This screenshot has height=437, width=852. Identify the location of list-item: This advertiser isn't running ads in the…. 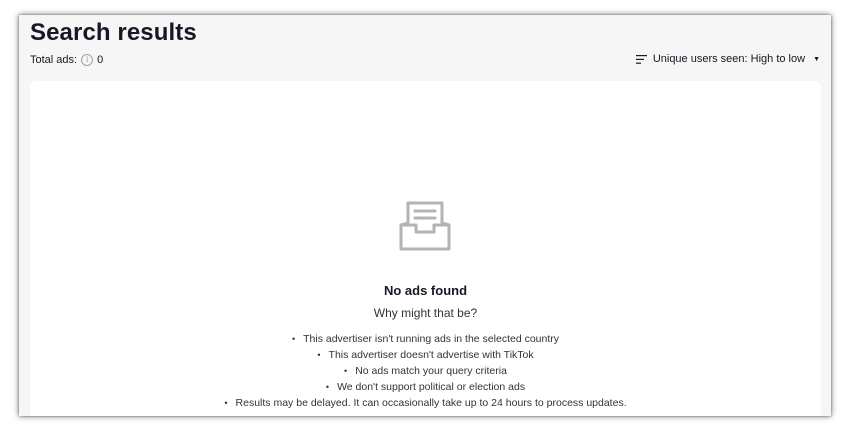
(425, 339).